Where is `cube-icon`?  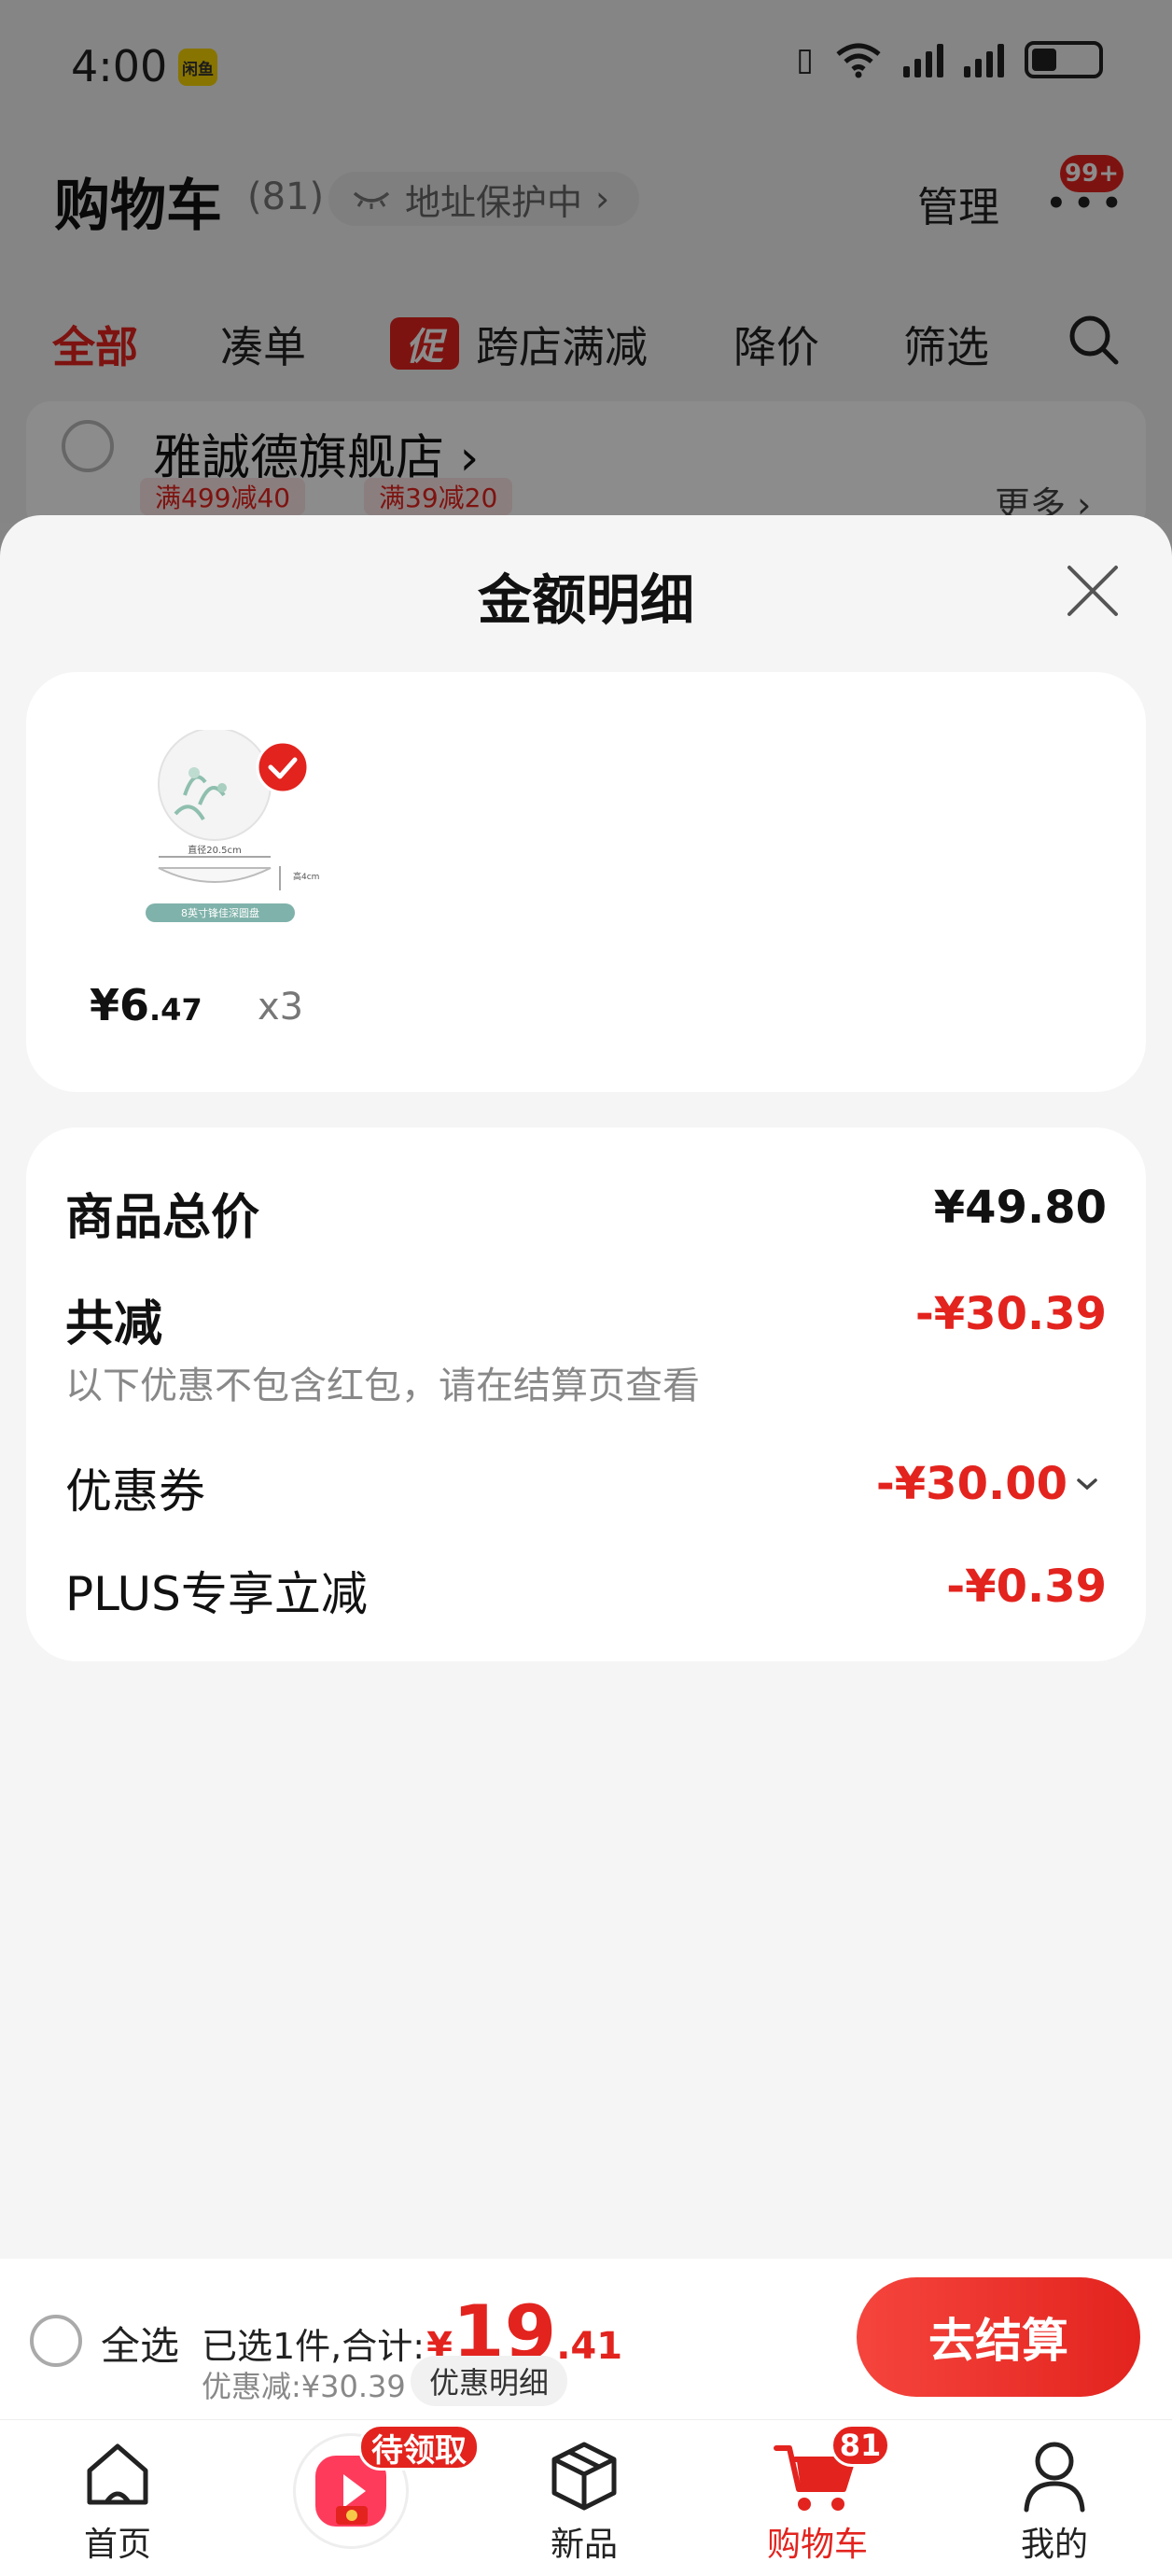
cube-icon is located at coordinates (584, 2476).